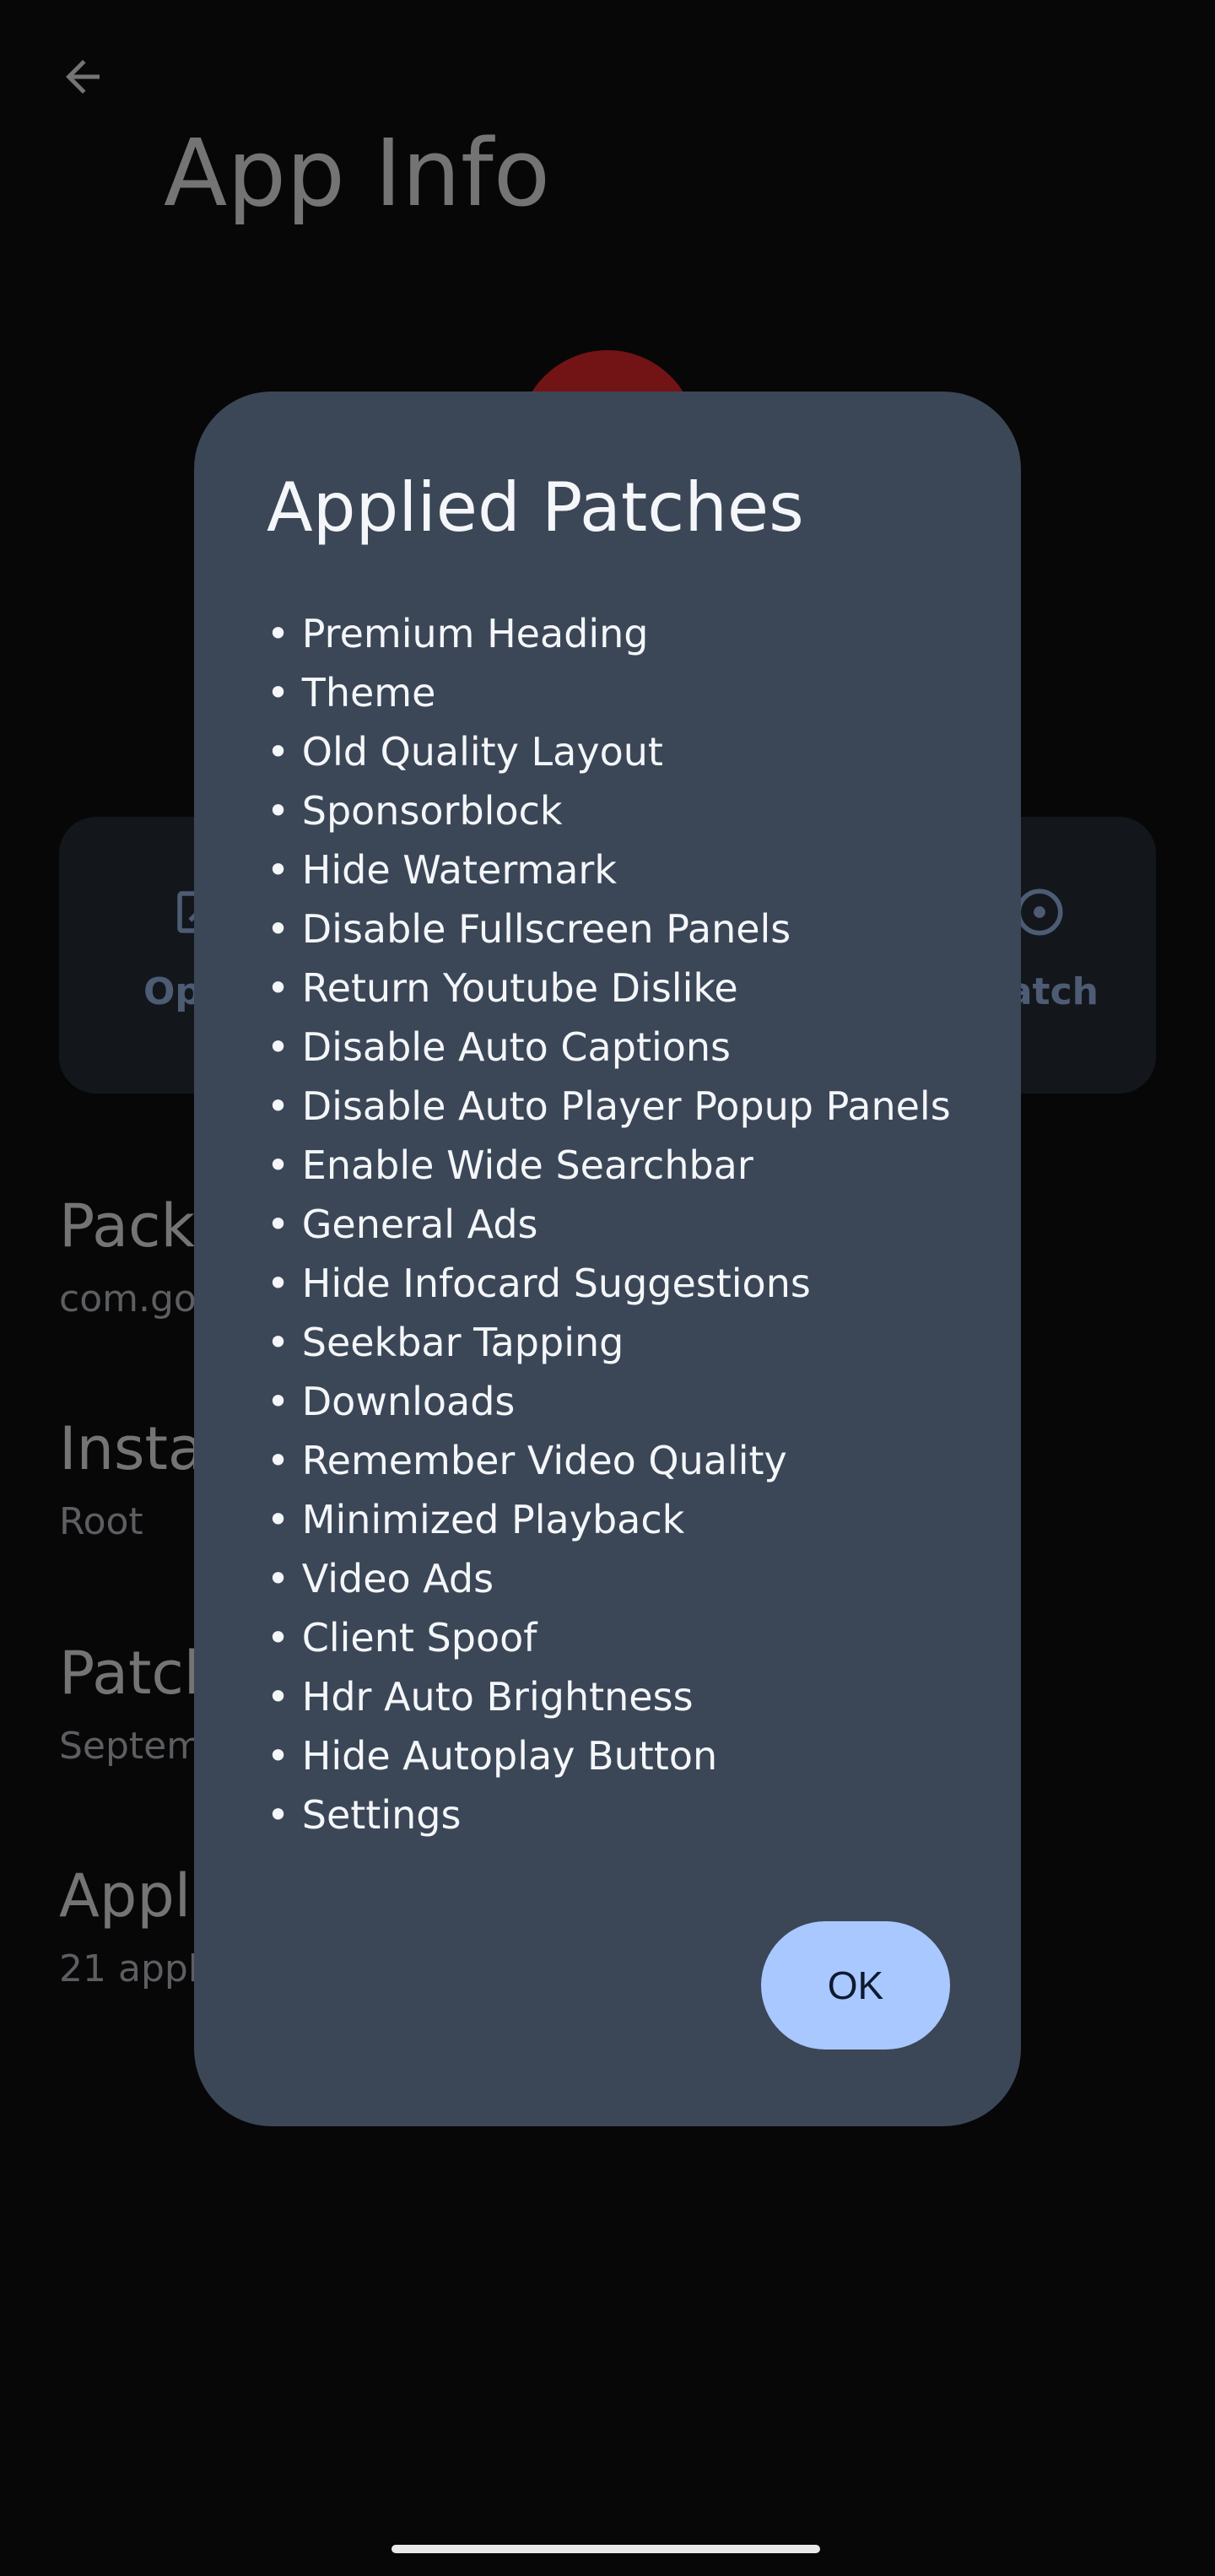 The width and height of the screenshot is (1215, 2576). What do you see at coordinates (529, 929) in the screenshot?
I see `patch-item: • Disable Fullscreen Panels` at bounding box center [529, 929].